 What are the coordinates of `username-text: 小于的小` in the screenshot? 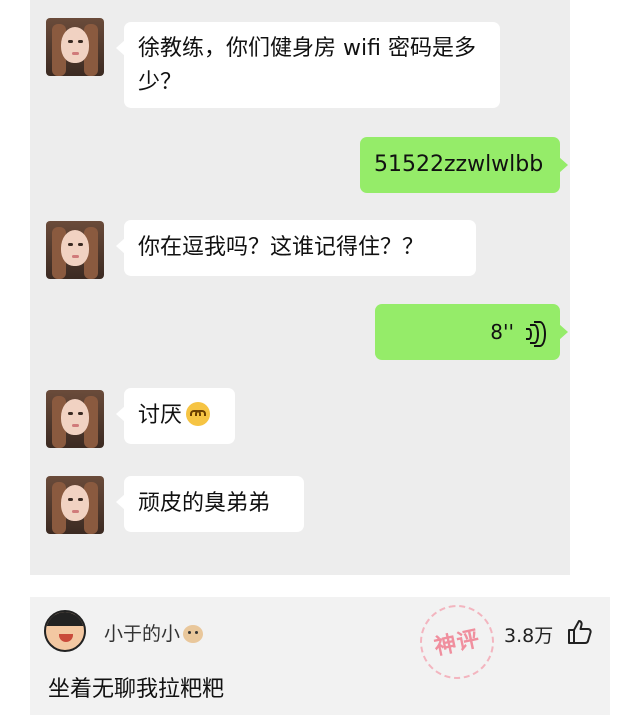 It's located at (142, 634).